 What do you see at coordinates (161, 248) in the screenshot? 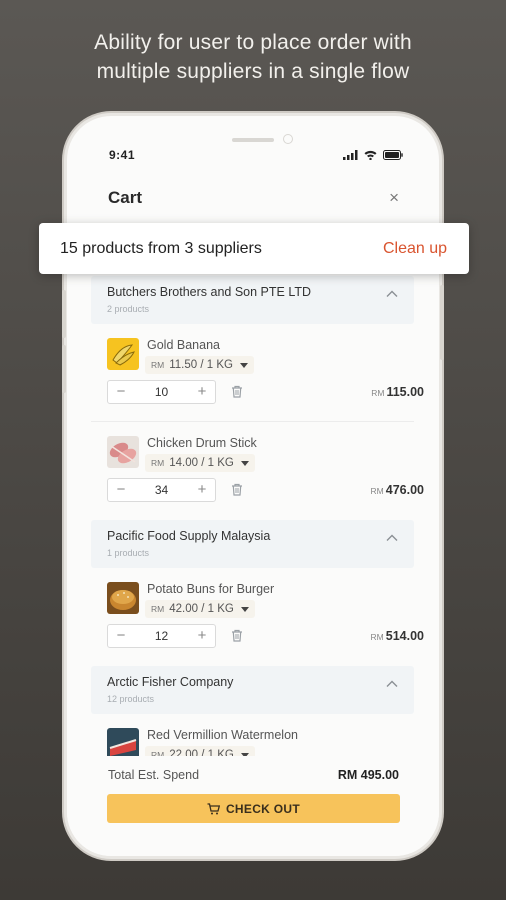
I see `summary-text: 15 products from 3 suppliers` at bounding box center [161, 248].